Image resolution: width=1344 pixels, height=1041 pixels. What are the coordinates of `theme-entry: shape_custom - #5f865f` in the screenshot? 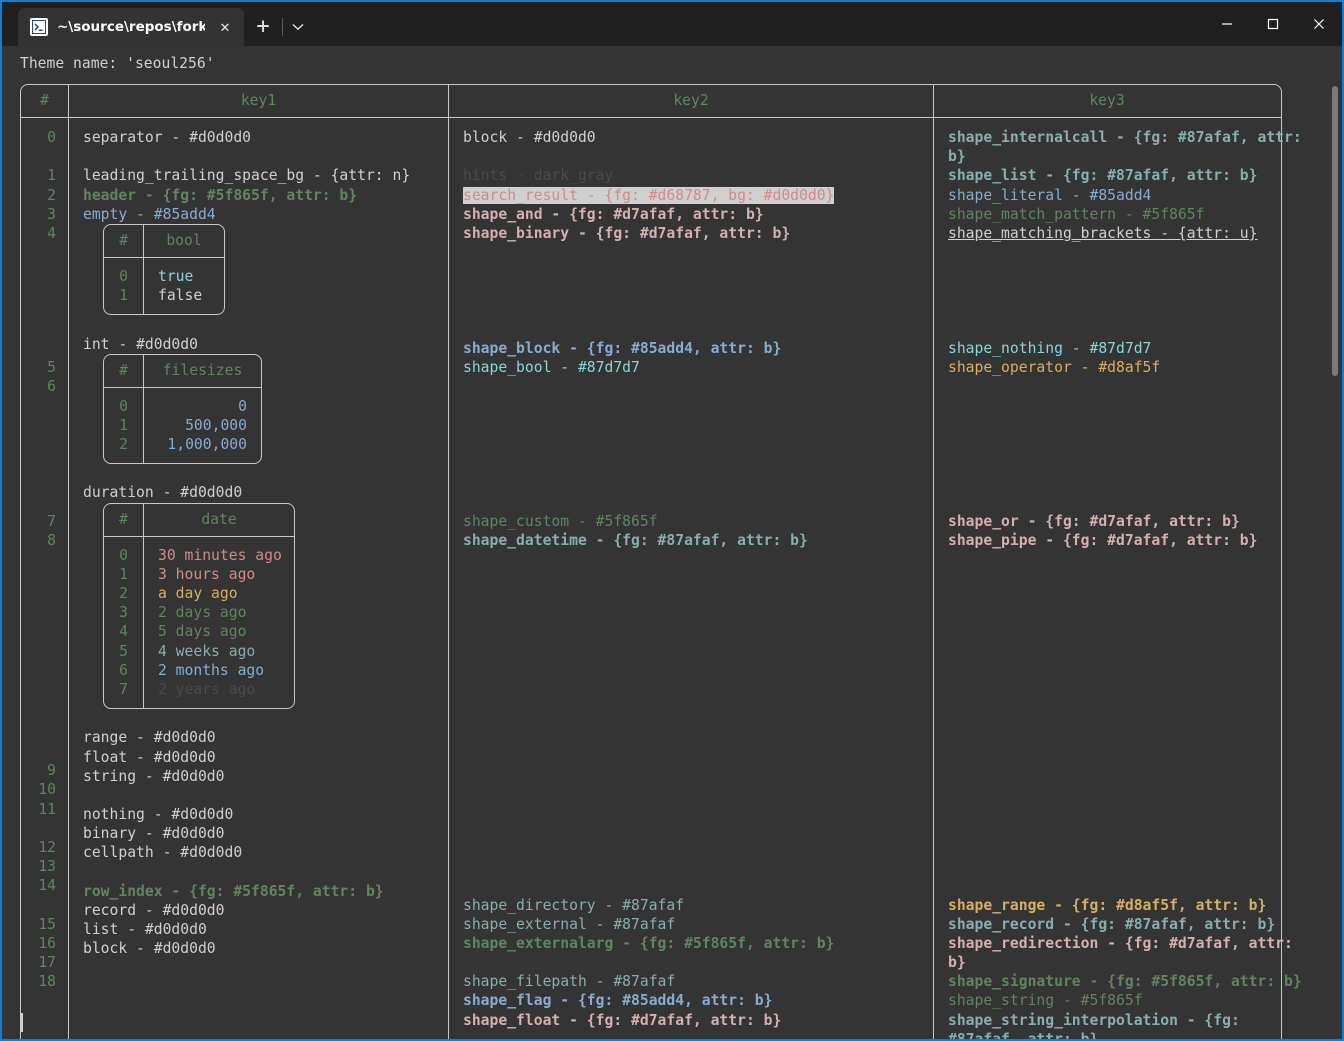 It's located at (560, 521).